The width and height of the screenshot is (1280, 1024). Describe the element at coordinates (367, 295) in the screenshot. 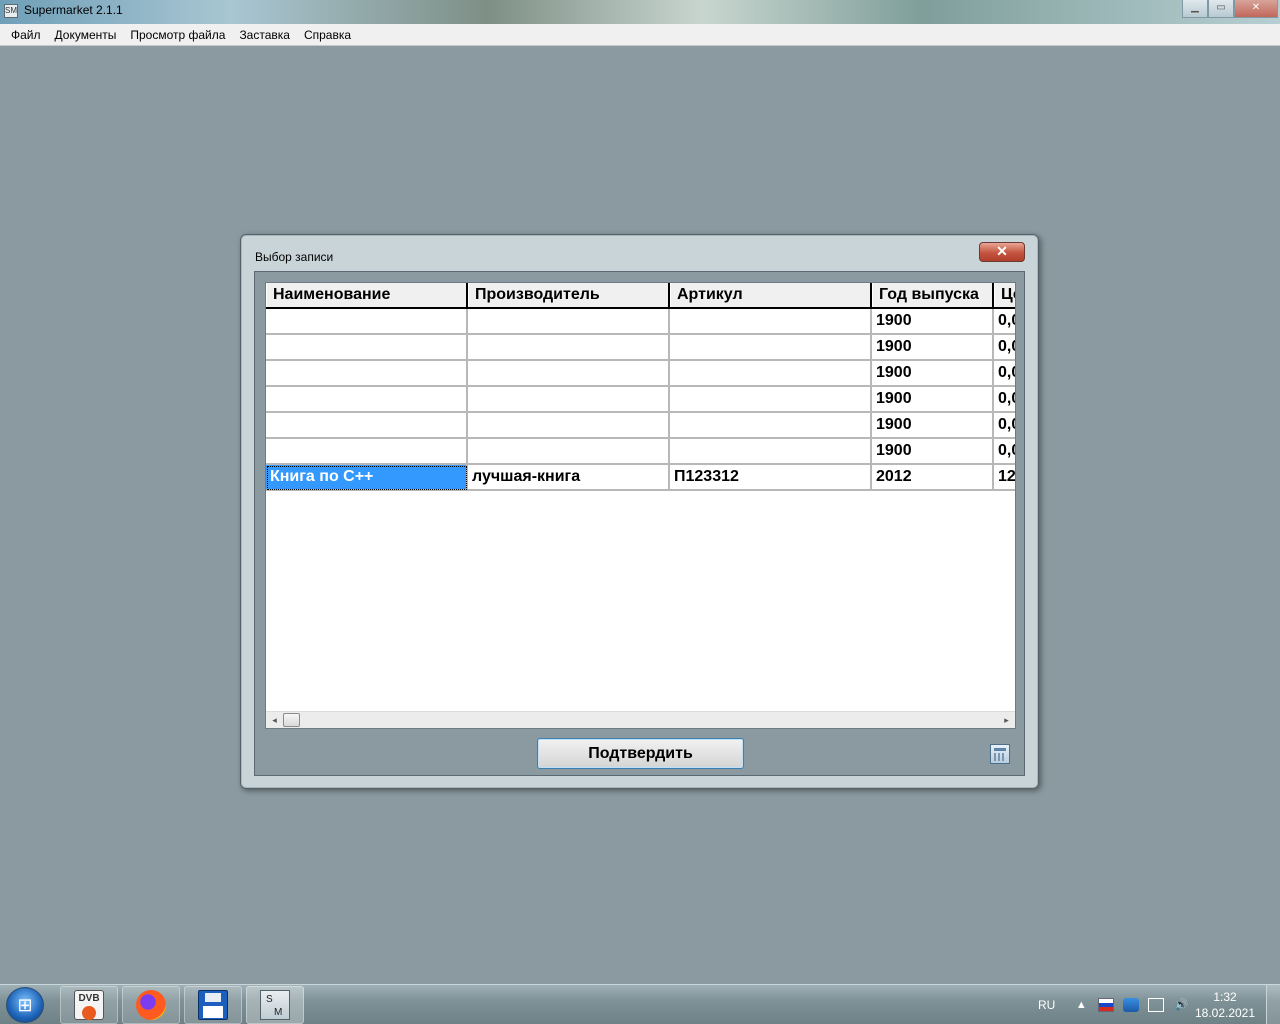

I see `column-header-name: Наименование` at that location.